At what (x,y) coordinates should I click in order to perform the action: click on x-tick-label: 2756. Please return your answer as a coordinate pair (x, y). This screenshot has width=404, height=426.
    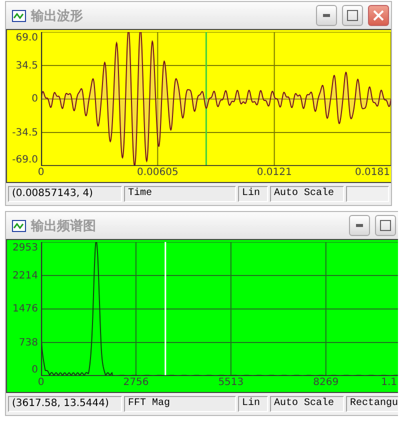
    Looking at the image, I should click on (136, 382).